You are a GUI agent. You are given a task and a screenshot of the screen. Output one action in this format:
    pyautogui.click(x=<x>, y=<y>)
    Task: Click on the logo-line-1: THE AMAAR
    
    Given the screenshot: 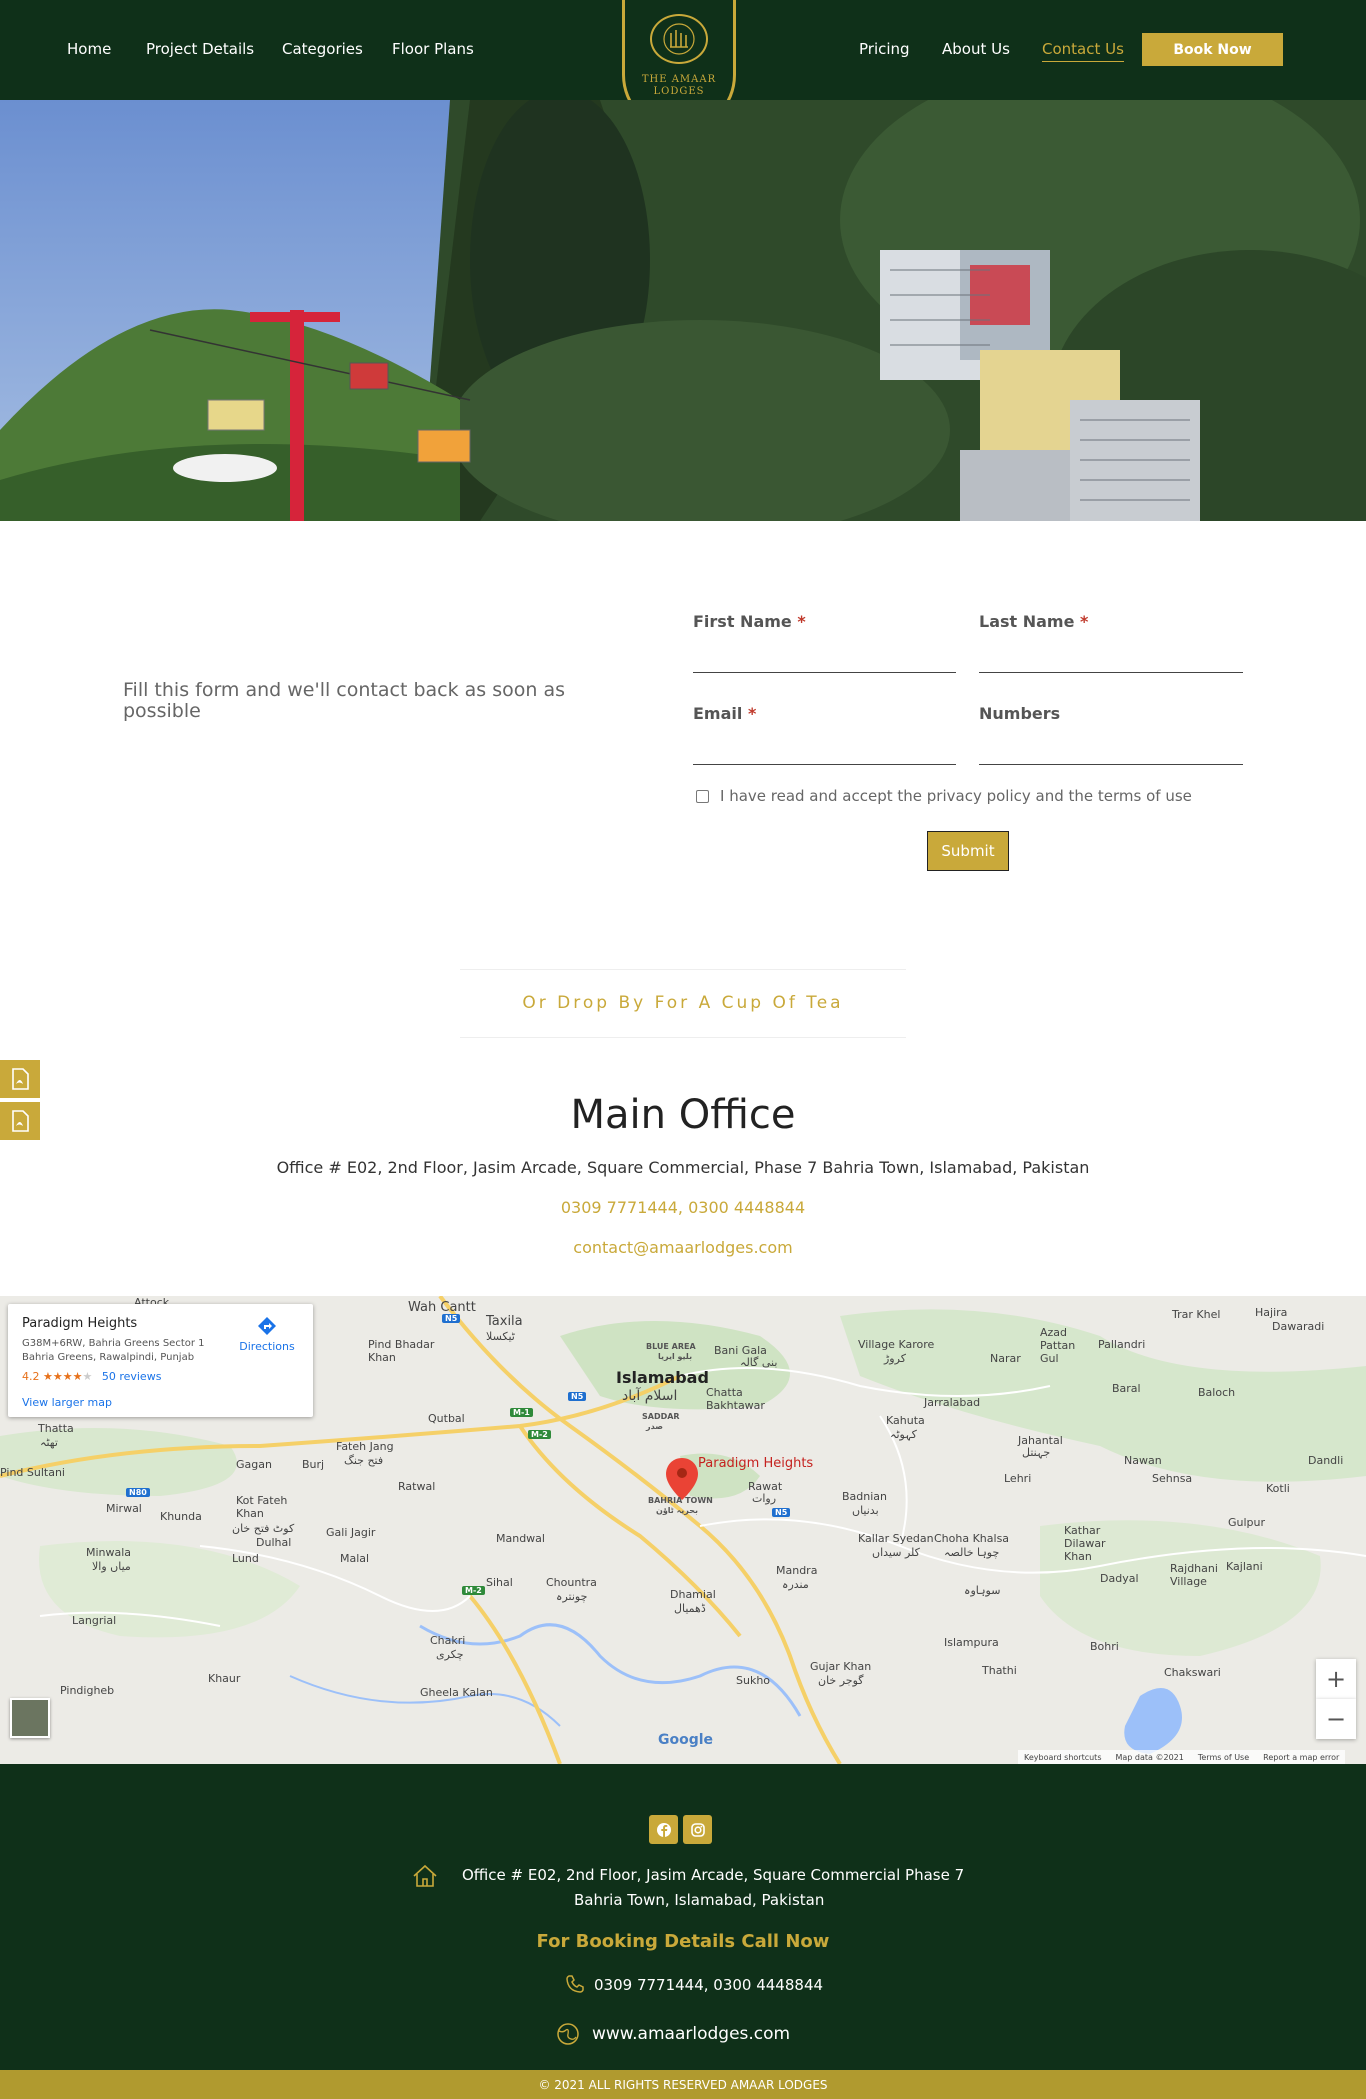 What is the action you would take?
    pyautogui.click(x=679, y=79)
    